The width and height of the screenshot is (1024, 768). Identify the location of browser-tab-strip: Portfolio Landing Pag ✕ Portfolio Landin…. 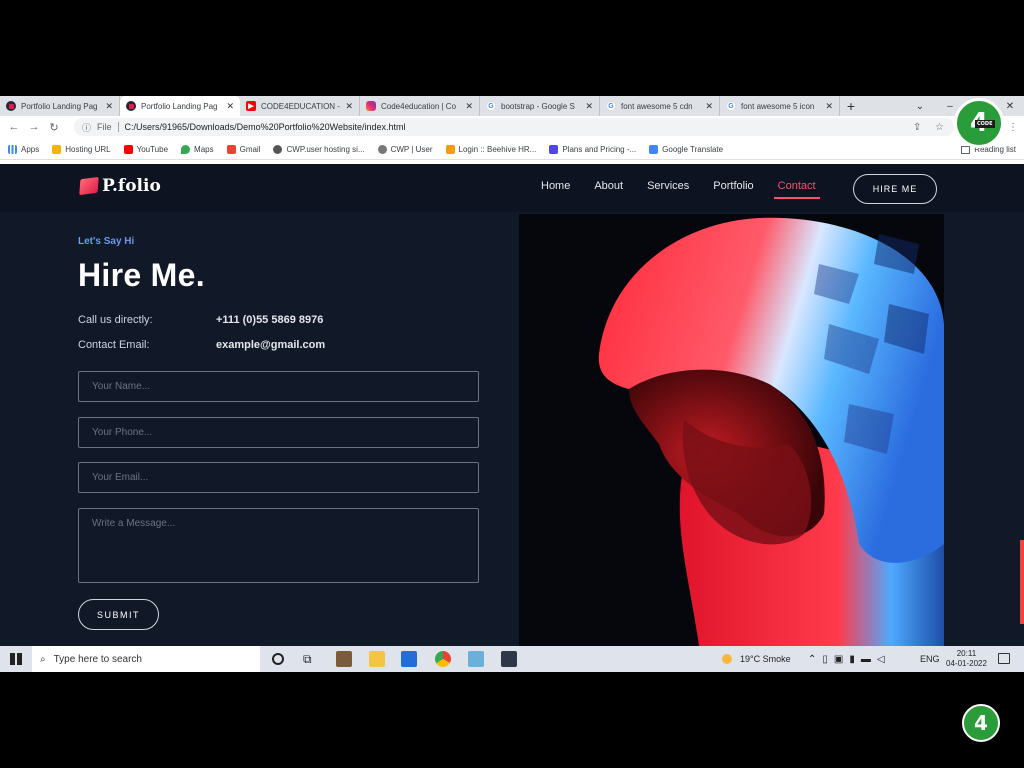
(512, 106).